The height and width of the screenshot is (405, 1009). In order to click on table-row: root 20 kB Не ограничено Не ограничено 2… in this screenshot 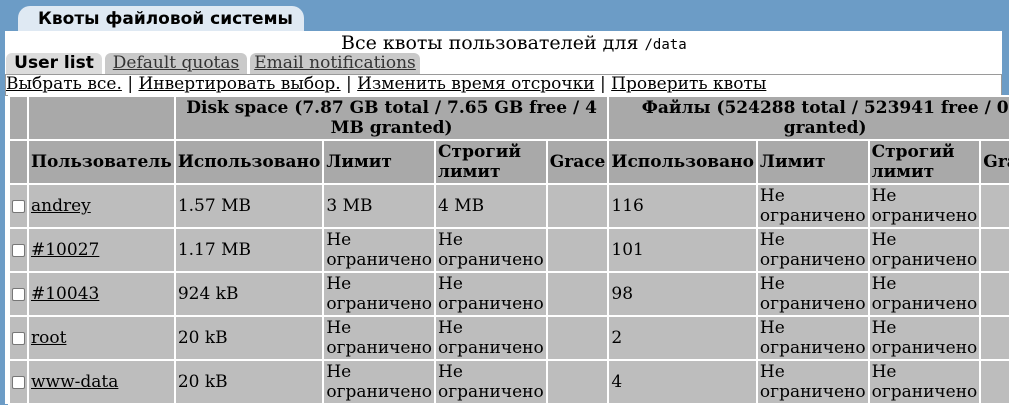, I will do `click(509, 338)`.